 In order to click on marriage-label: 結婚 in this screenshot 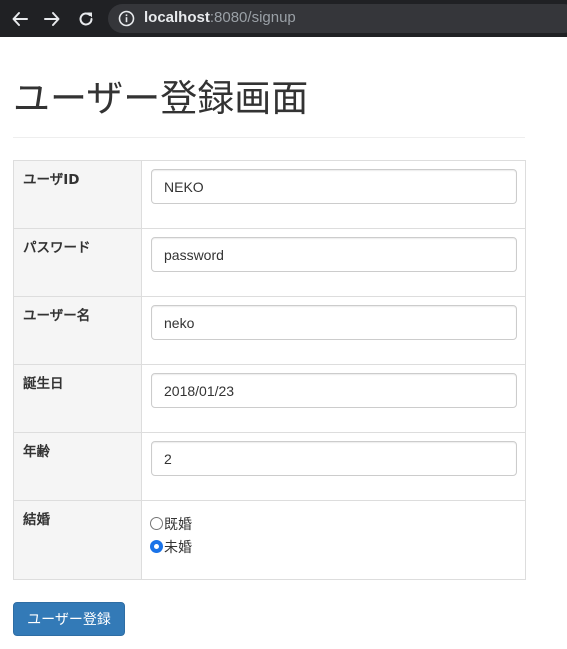, I will do `click(77, 540)`.